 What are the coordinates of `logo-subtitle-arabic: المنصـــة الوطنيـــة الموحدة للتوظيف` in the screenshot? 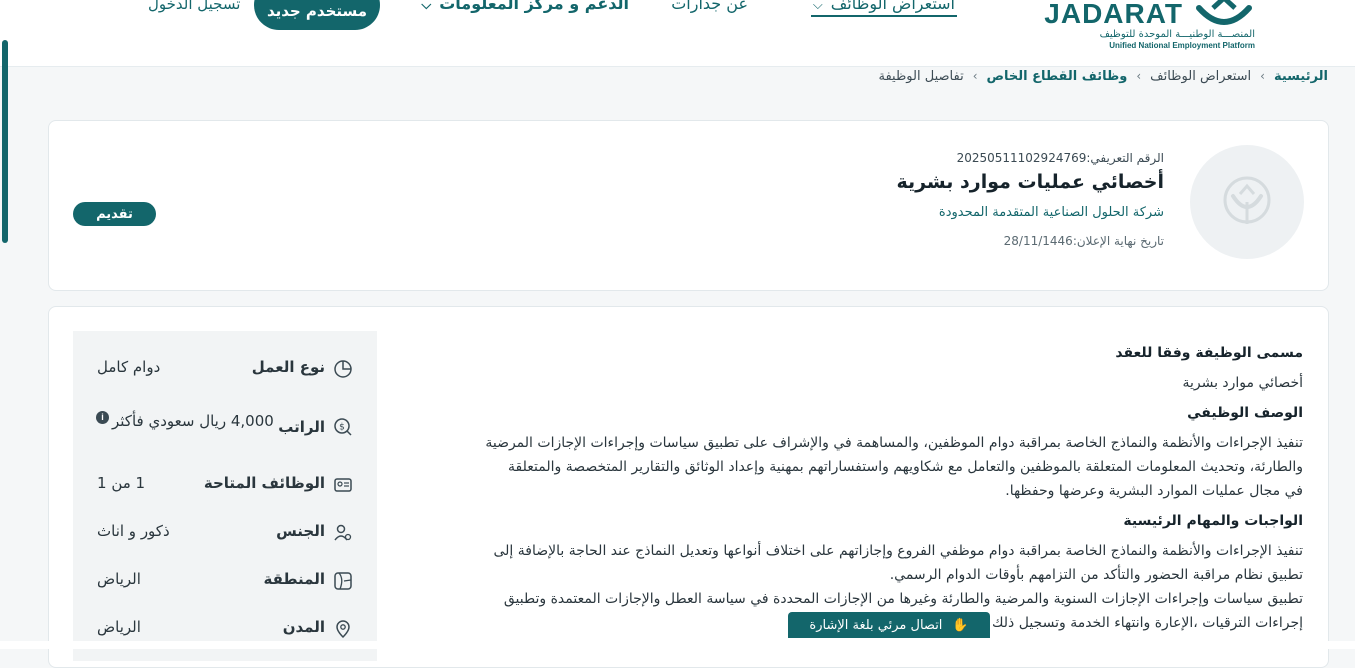 It's located at (1177, 34).